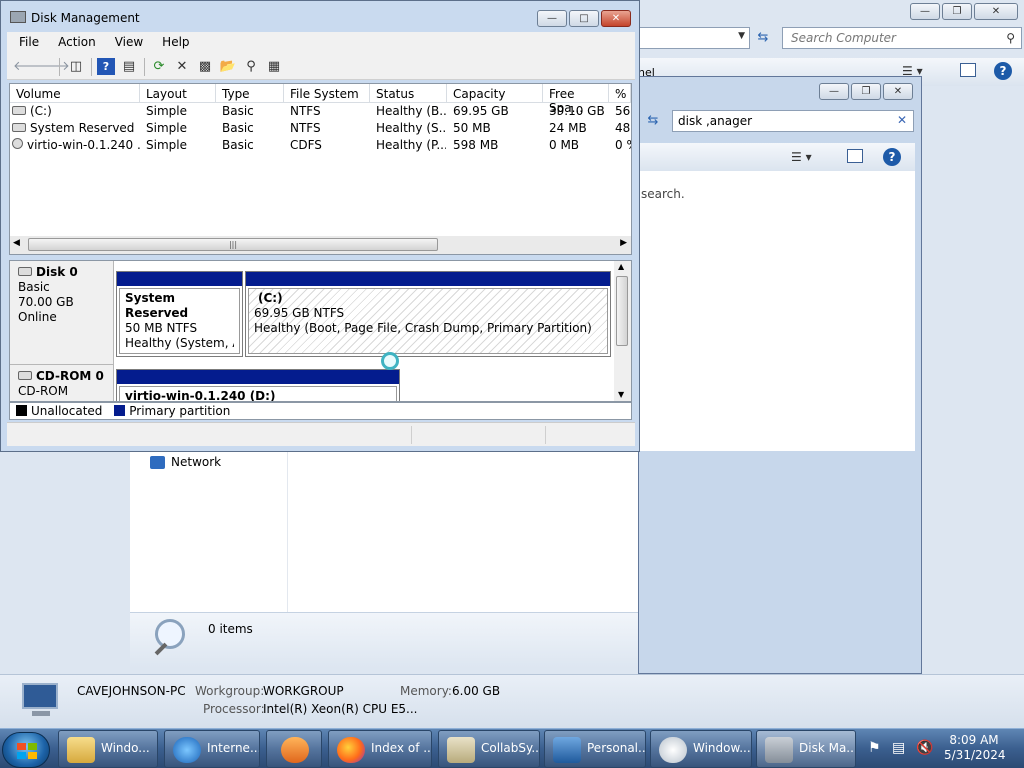 This screenshot has width=1024, height=768. What do you see at coordinates (159, 66) in the screenshot?
I see `refresh-icon: ⟳` at bounding box center [159, 66].